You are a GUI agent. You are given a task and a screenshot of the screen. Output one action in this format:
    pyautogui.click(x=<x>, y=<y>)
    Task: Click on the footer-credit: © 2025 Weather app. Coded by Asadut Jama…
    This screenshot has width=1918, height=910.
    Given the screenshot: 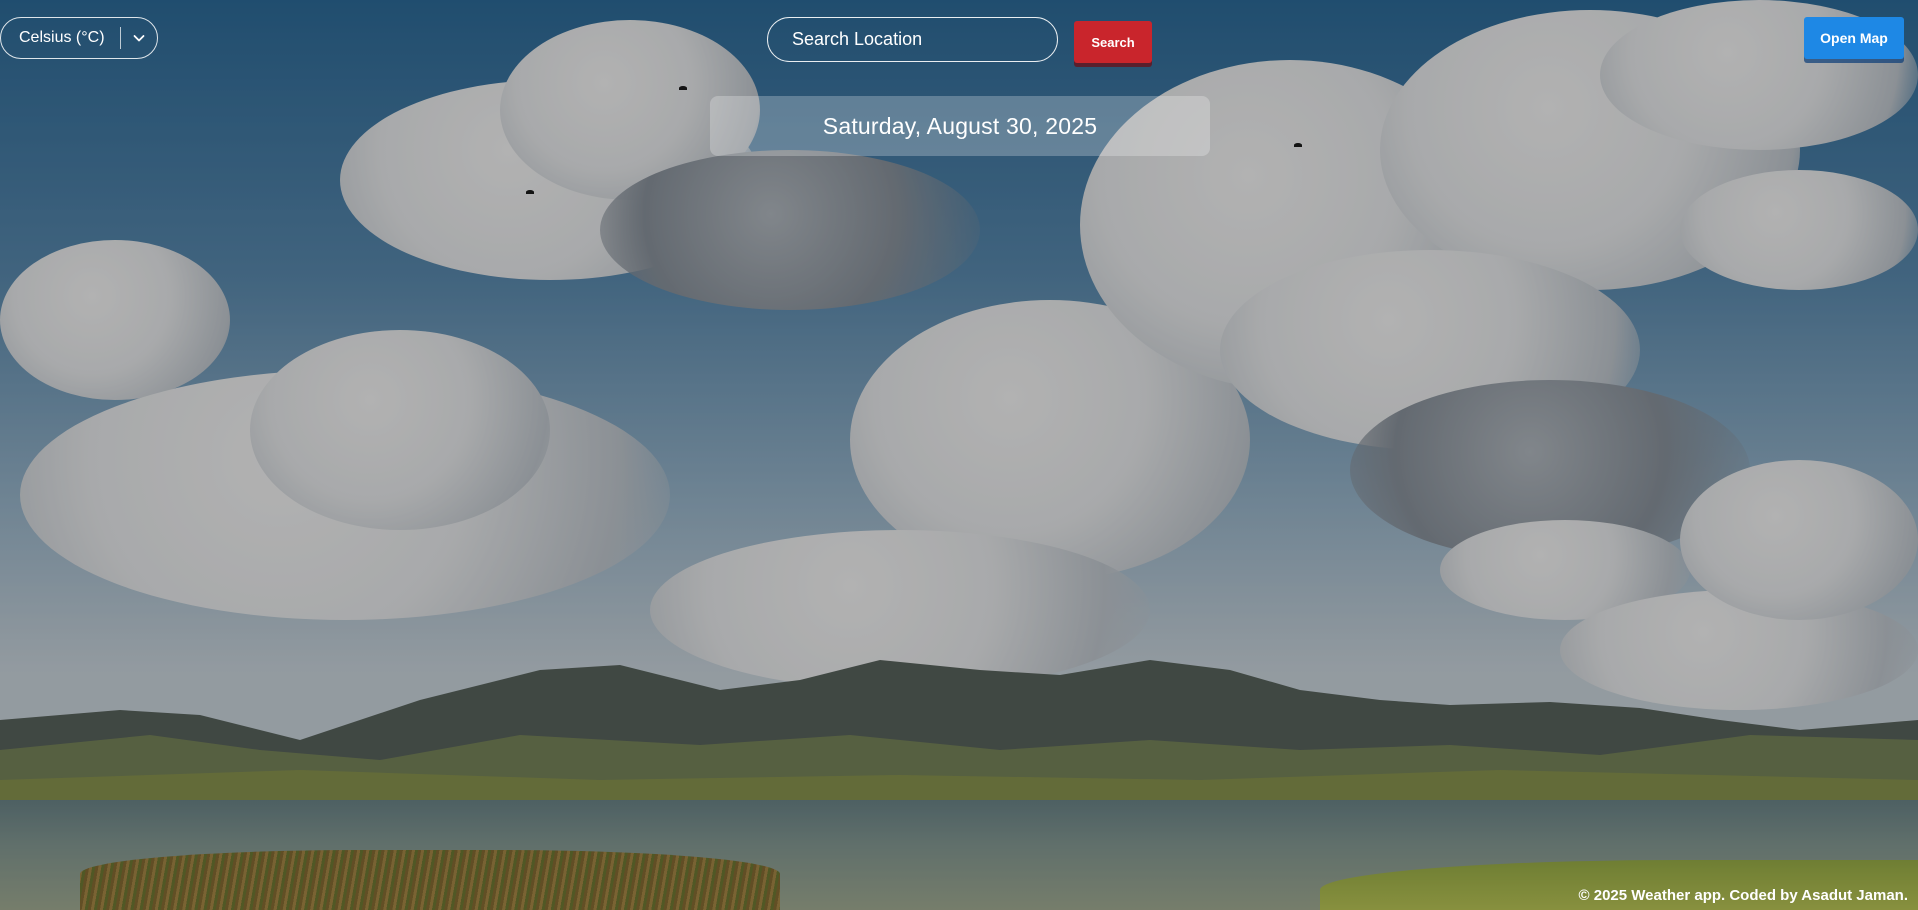 What is the action you would take?
    pyautogui.click(x=1743, y=895)
    